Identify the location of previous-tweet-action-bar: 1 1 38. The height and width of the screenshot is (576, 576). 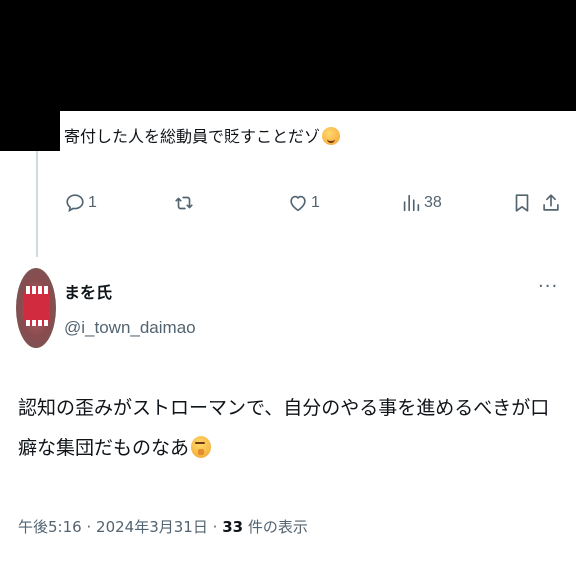
(288, 203).